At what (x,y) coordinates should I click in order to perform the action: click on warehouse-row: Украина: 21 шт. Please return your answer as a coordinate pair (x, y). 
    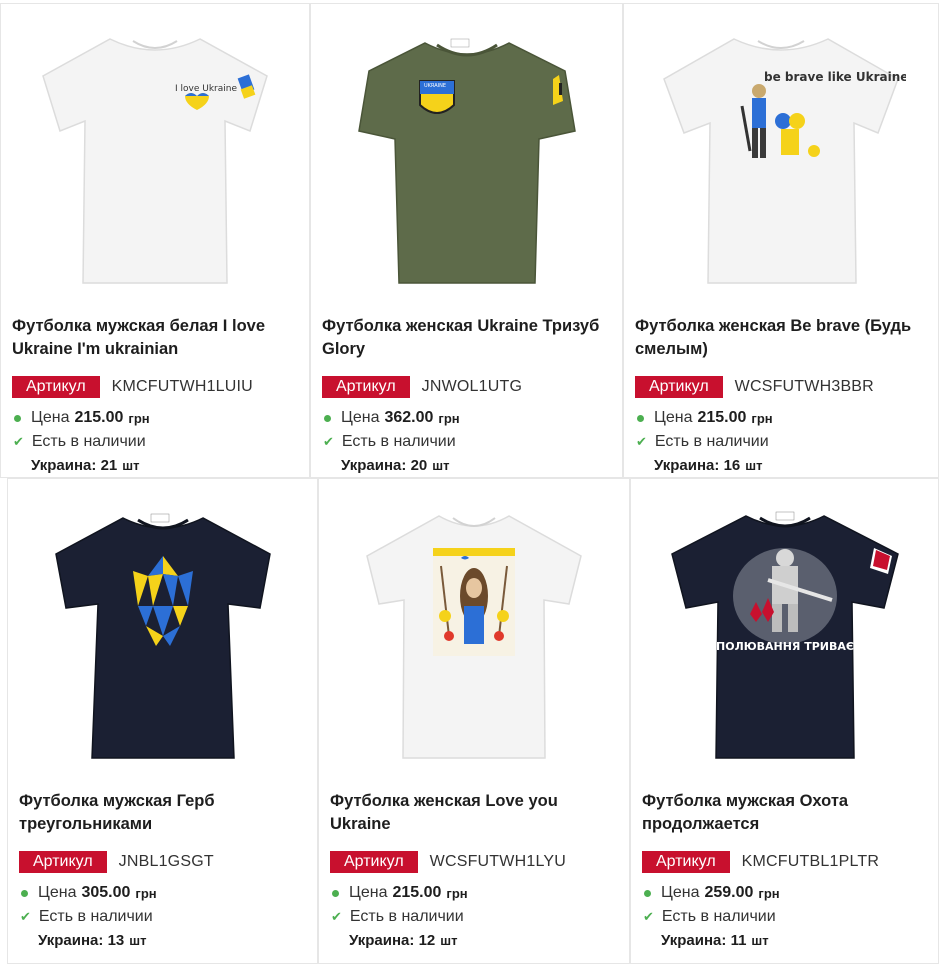
    Looking at the image, I should click on (85, 465).